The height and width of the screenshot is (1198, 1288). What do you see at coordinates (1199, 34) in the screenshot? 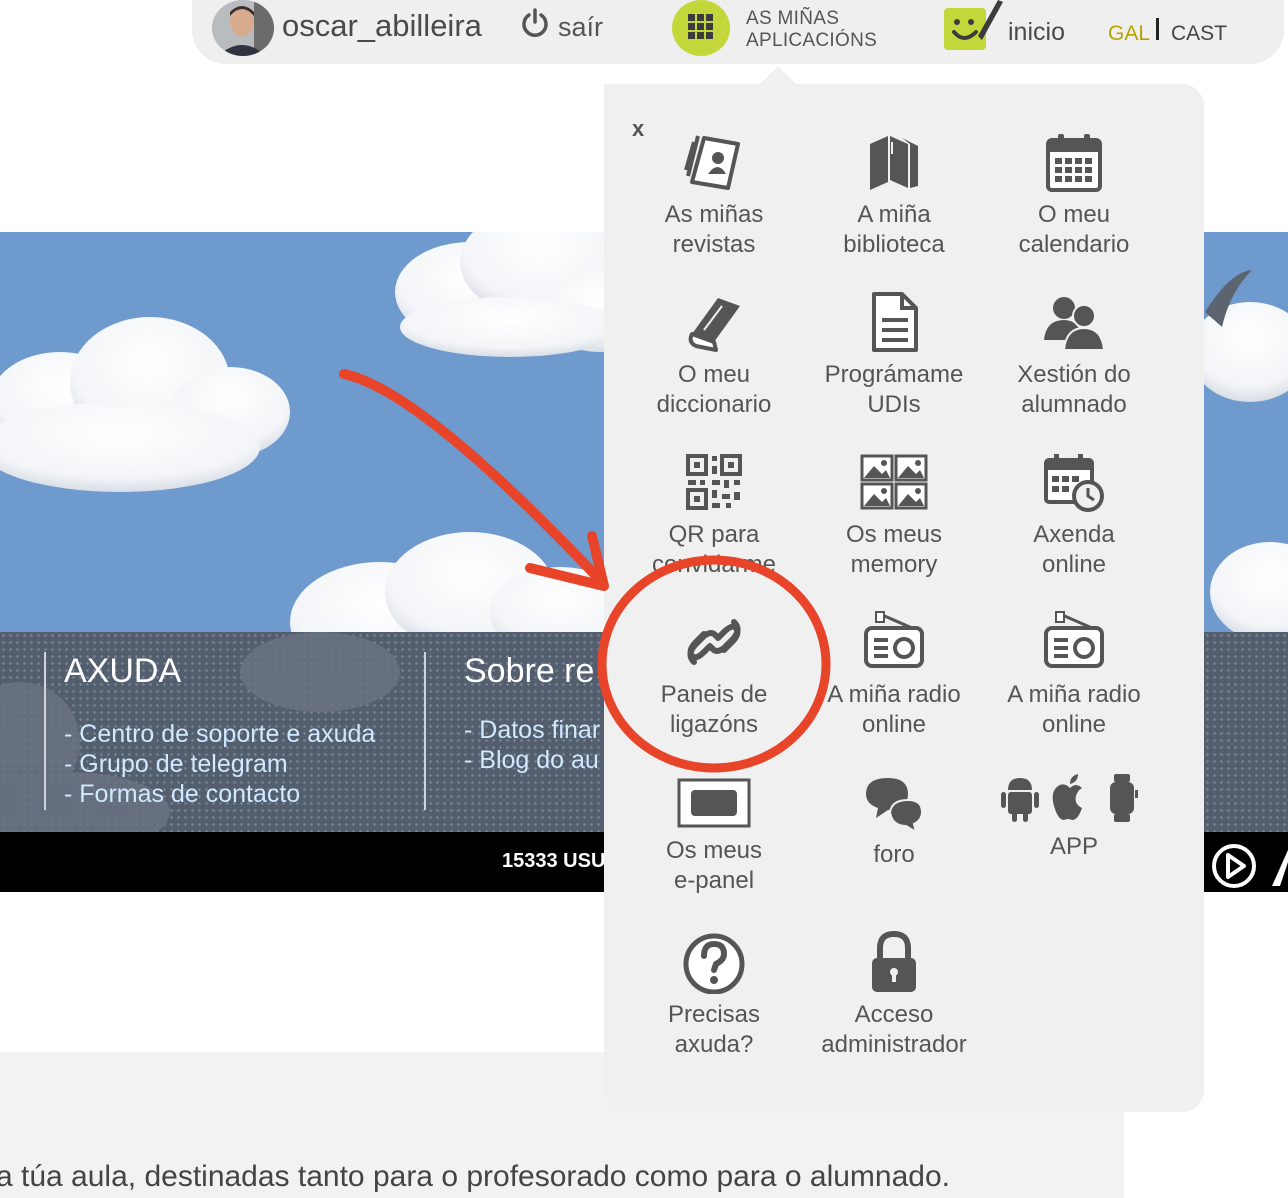
I see `language-castilian: CAST` at bounding box center [1199, 34].